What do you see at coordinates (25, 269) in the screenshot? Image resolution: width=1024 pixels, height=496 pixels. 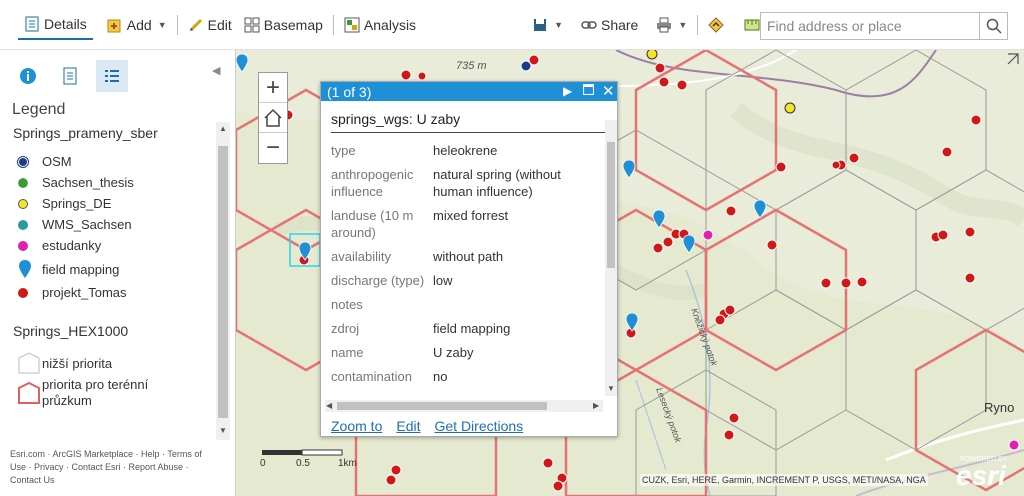 I see `map-pin-icon` at bounding box center [25, 269].